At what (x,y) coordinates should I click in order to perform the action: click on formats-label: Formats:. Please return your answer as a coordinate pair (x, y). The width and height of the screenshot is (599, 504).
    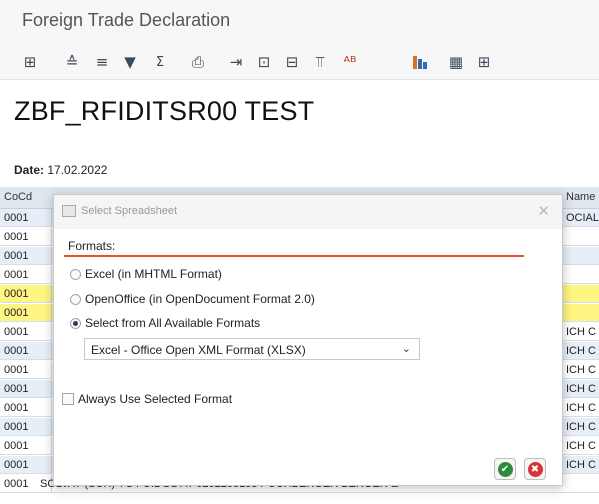
    Looking at the image, I should click on (92, 246).